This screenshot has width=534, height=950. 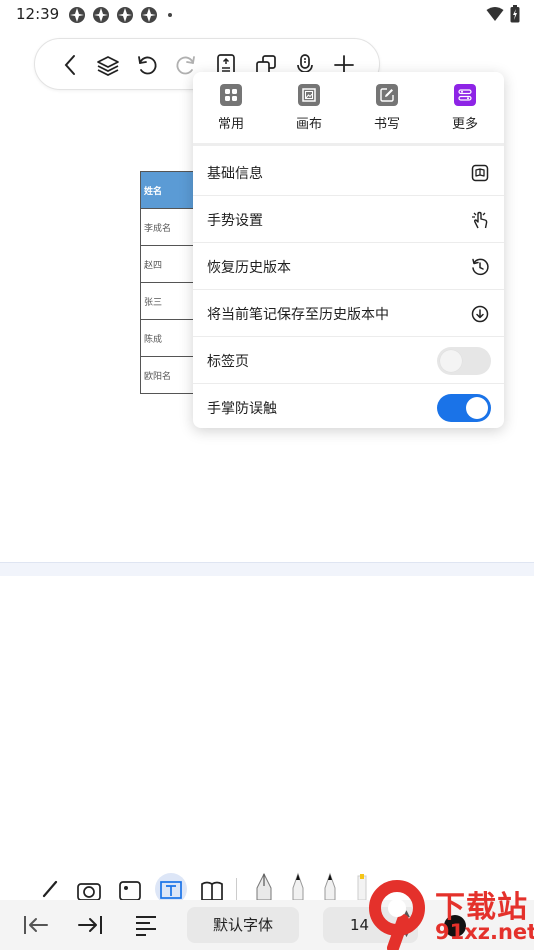 What do you see at coordinates (464, 408) in the screenshot?
I see `palm-rejection-toggle` at bounding box center [464, 408].